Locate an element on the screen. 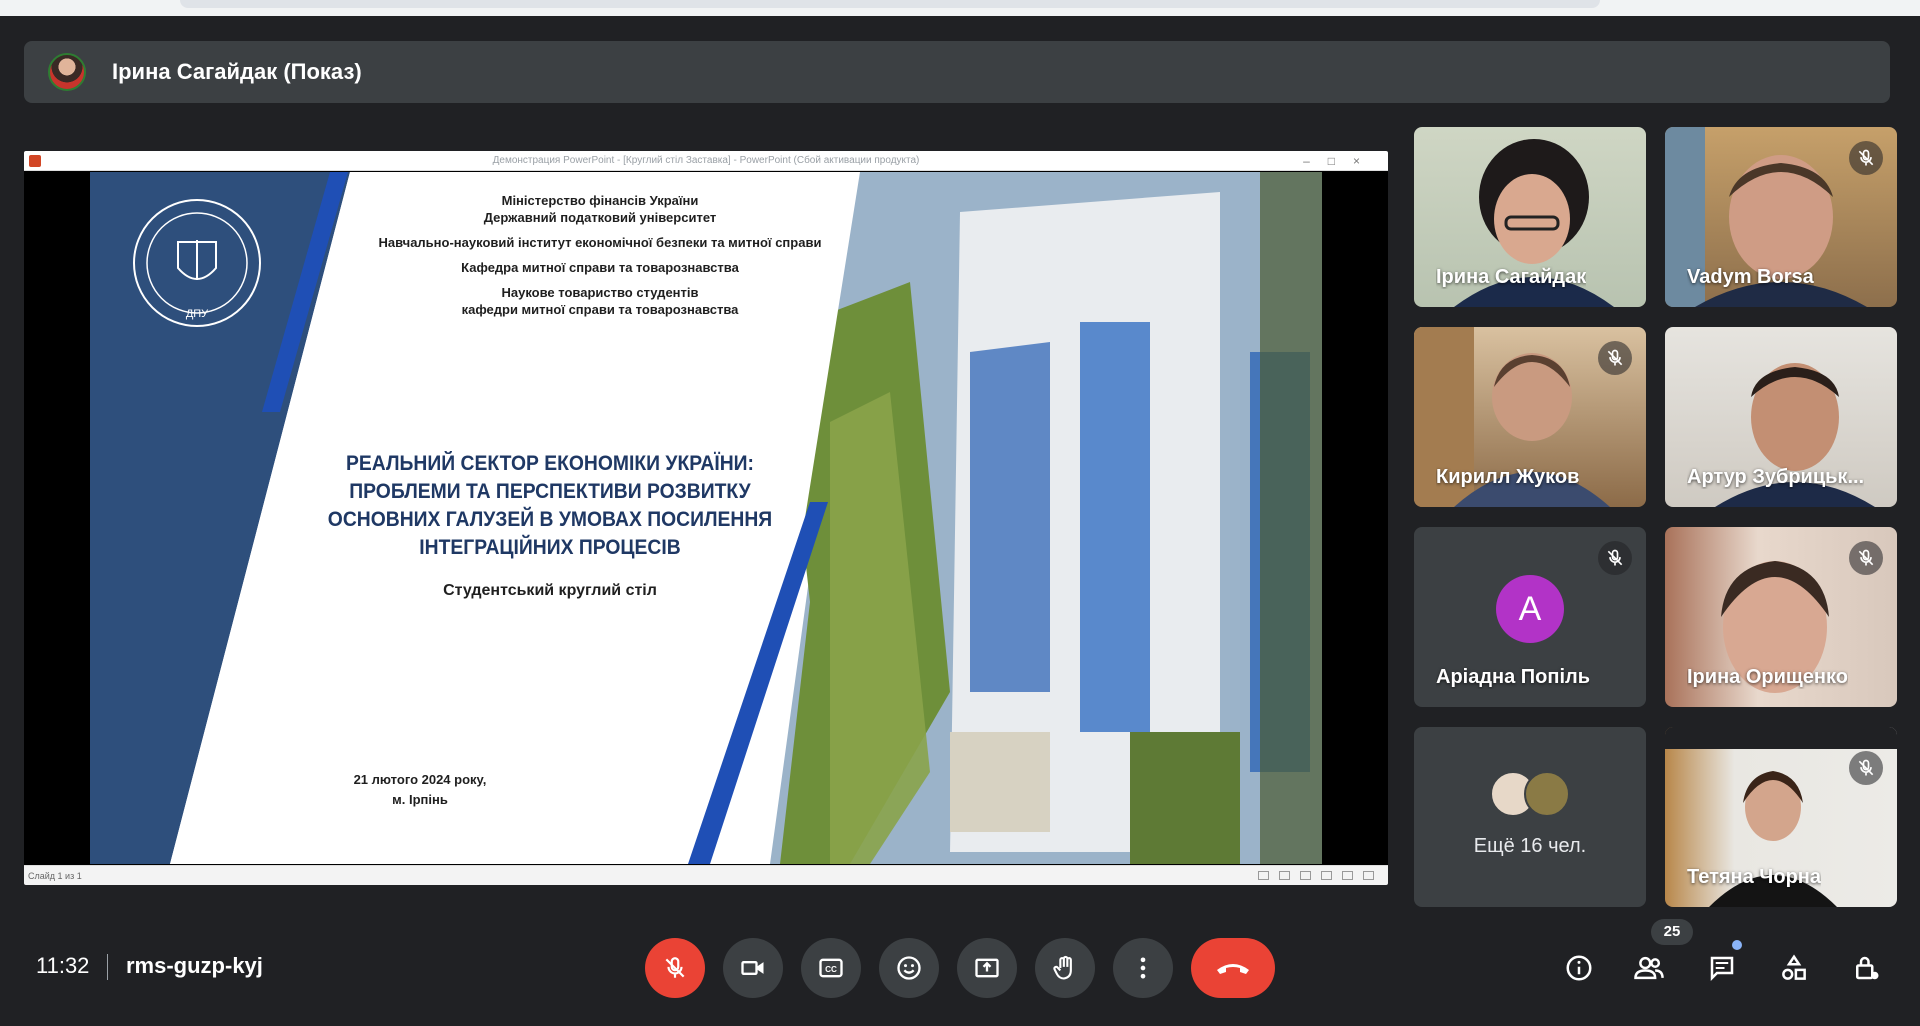  people-icon is located at coordinates (1649, 968).